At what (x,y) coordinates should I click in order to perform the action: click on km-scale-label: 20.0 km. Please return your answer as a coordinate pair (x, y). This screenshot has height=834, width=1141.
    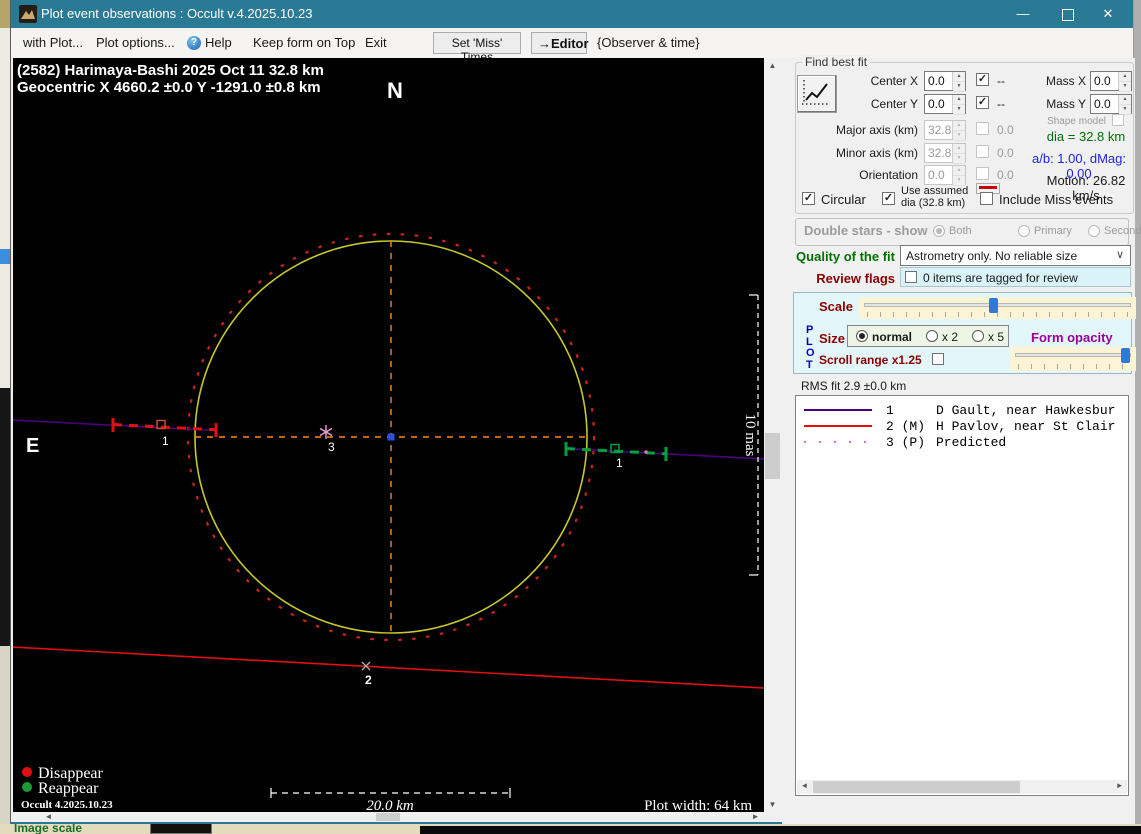
    Looking at the image, I should click on (390, 805).